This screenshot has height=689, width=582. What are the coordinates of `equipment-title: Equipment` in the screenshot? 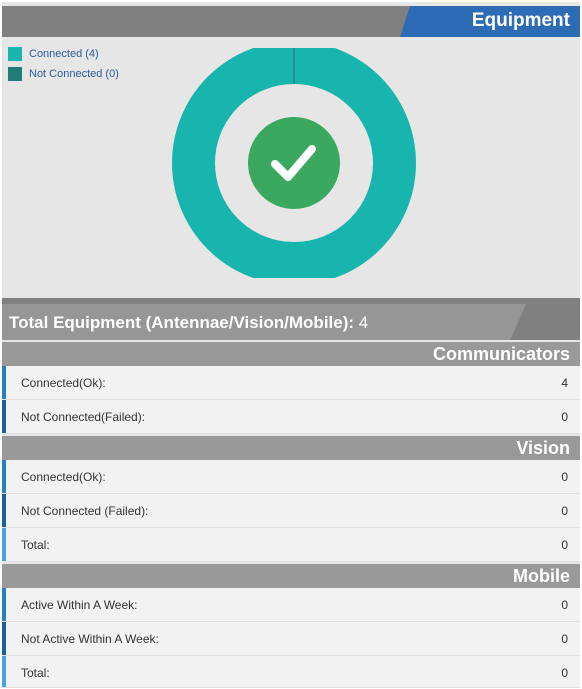 It's located at (520, 20).